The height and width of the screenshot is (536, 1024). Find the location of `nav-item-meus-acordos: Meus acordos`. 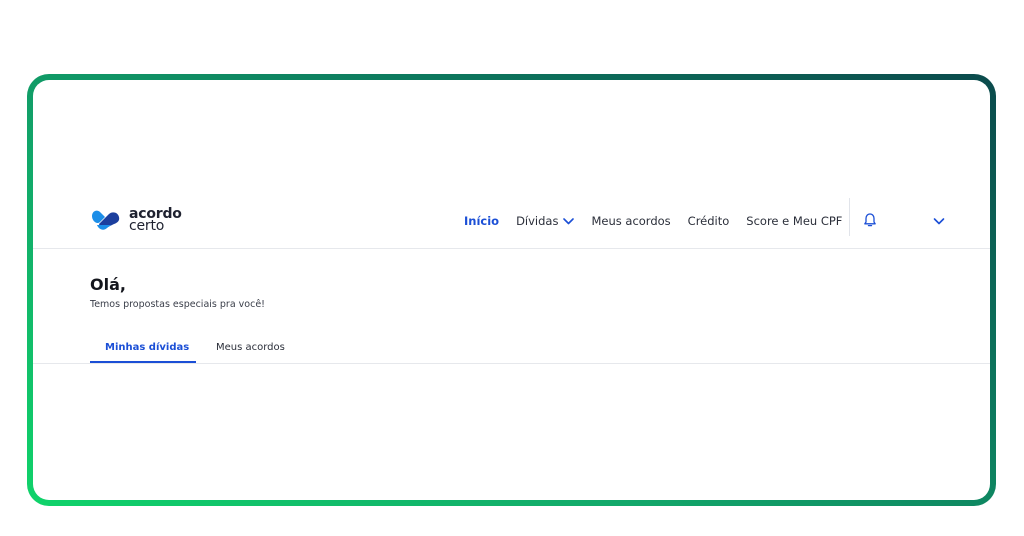

nav-item-meus-acordos: Meus acordos is located at coordinates (630, 221).